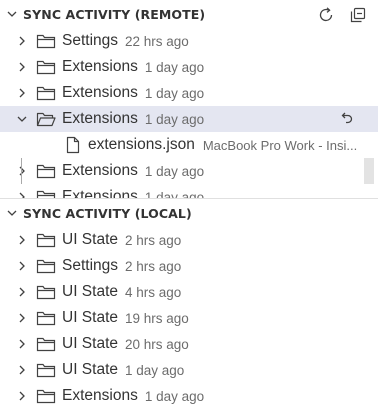 The image size is (378, 406). What do you see at coordinates (358, 15) in the screenshot?
I see `collapse-all-icon` at bounding box center [358, 15].